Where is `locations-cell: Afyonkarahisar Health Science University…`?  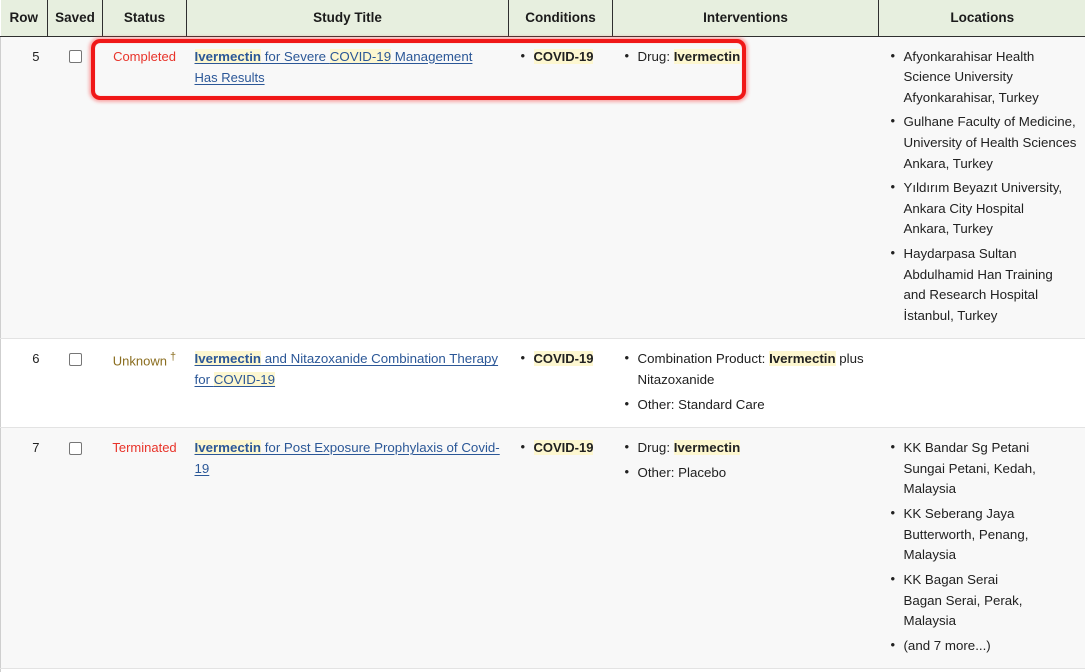 locations-cell: Afyonkarahisar Health Science University… is located at coordinates (981, 188).